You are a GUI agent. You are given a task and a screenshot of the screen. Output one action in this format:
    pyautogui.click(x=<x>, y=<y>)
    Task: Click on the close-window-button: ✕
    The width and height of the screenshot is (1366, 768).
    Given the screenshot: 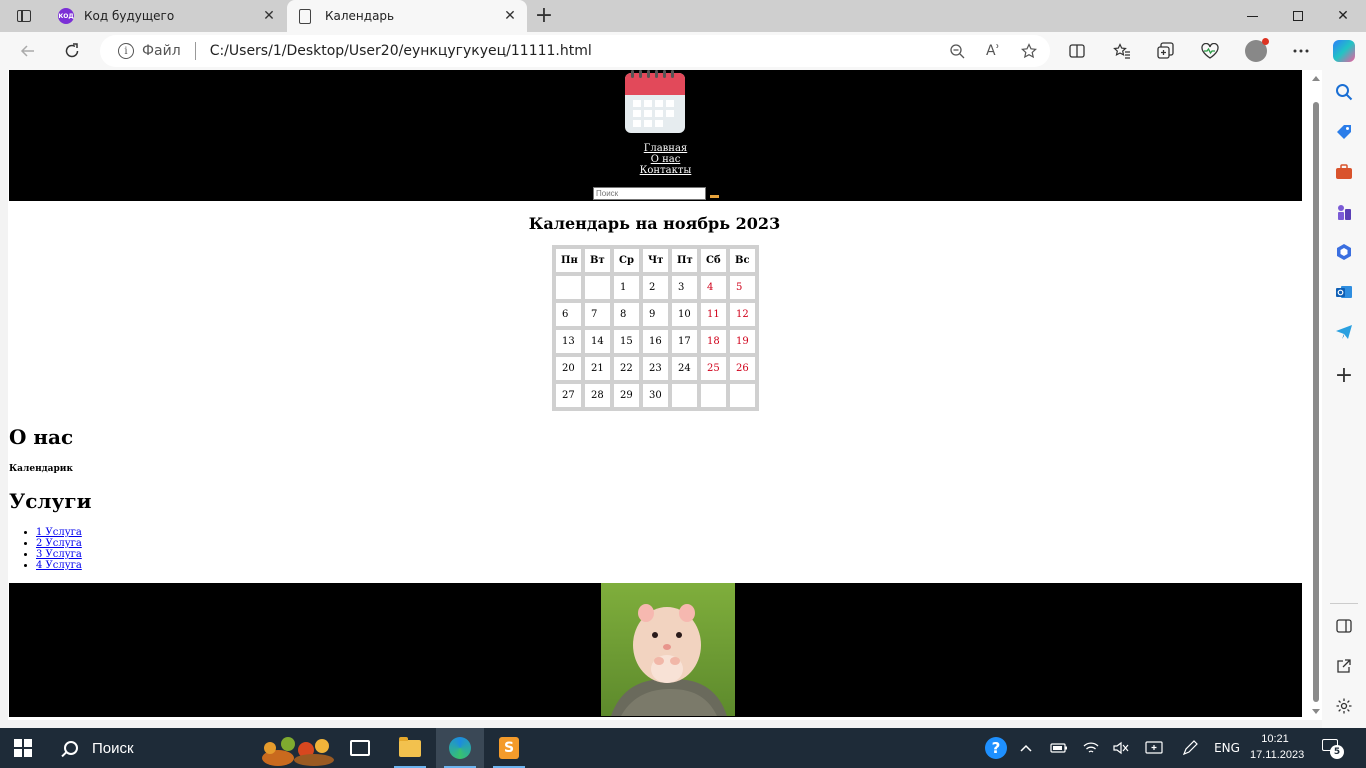 What is the action you would take?
    pyautogui.click(x=1343, y=16)
    